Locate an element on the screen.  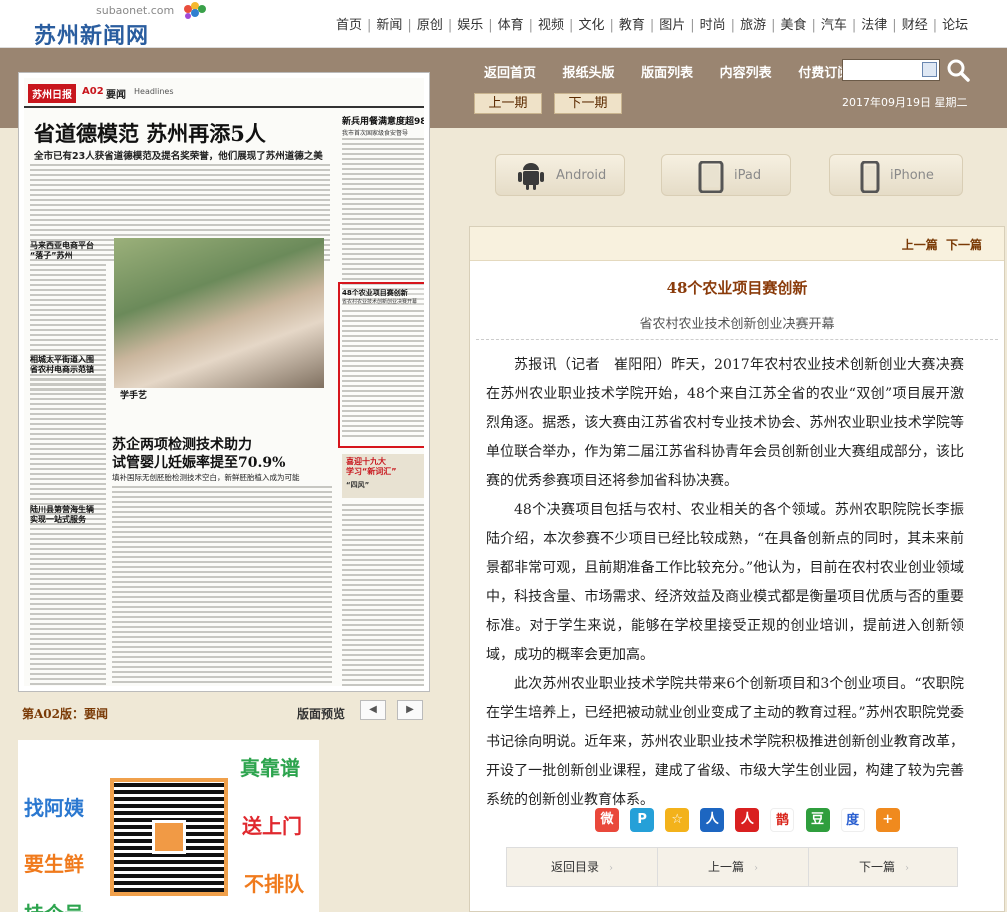
weibo-share-icon: 微 is located at coordinates (607, 820).